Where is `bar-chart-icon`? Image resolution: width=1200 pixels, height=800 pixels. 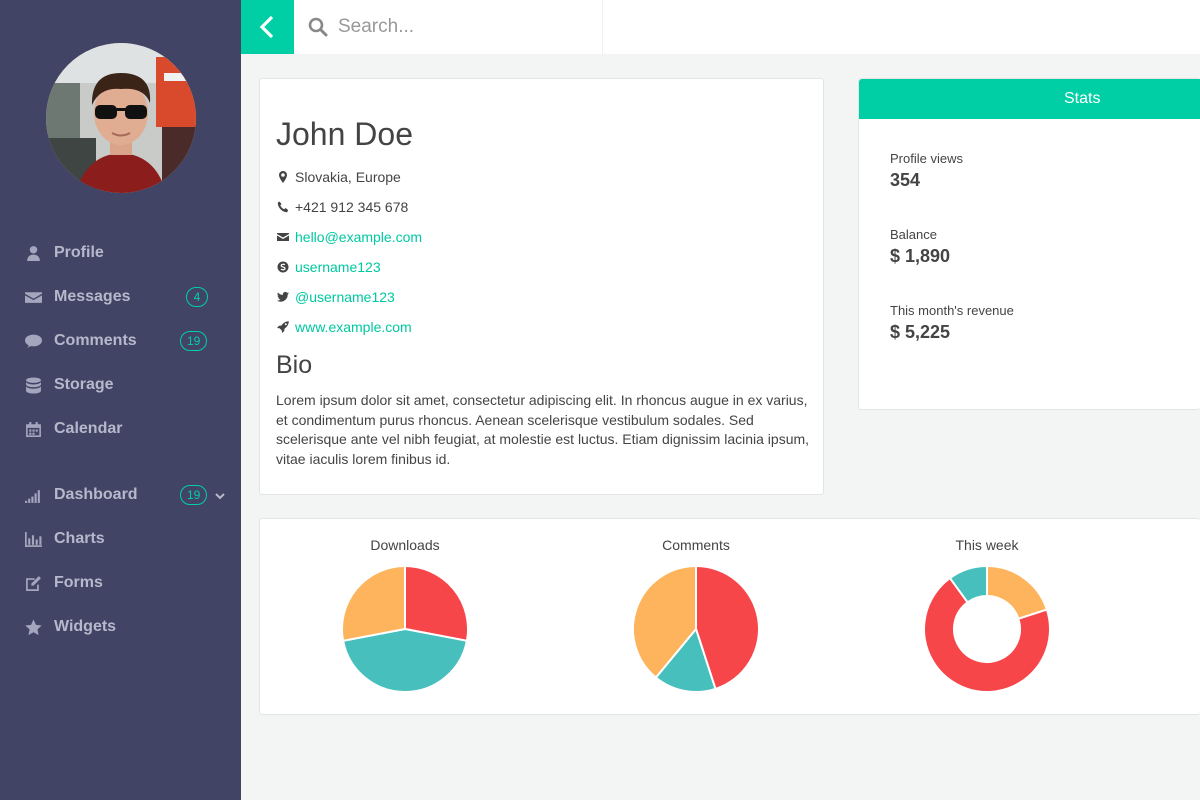 bar-chart-icon is located at coordinates (33, 539).